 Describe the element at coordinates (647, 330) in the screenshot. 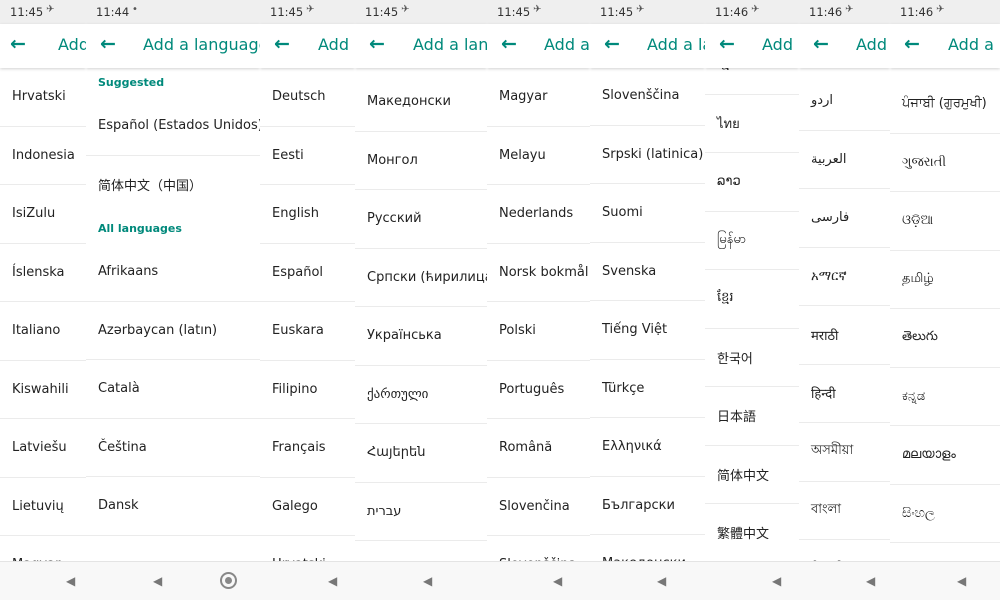

I see `language-item: Tiếng Việt` at that location.